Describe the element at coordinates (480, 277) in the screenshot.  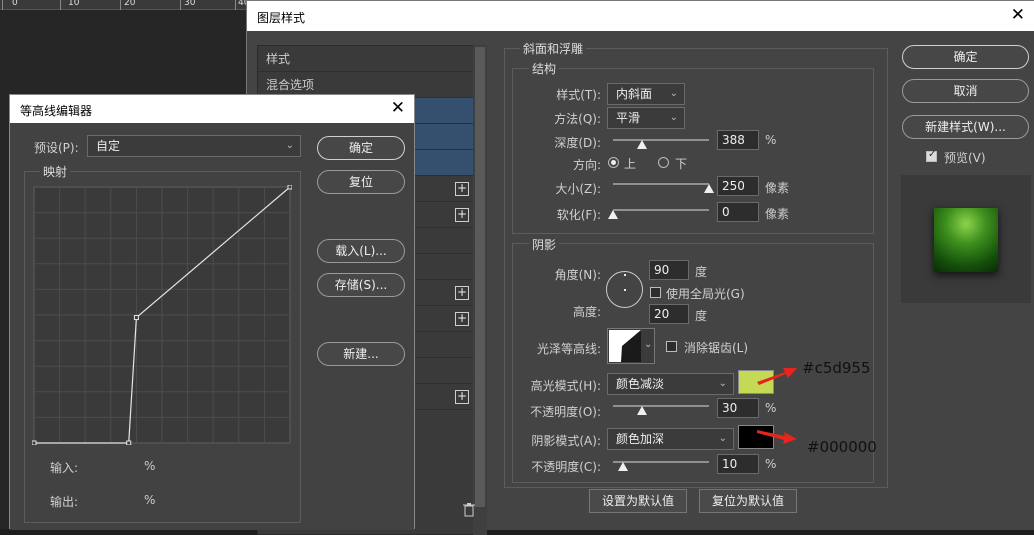
I see `scrollbar-thumb` at that location.